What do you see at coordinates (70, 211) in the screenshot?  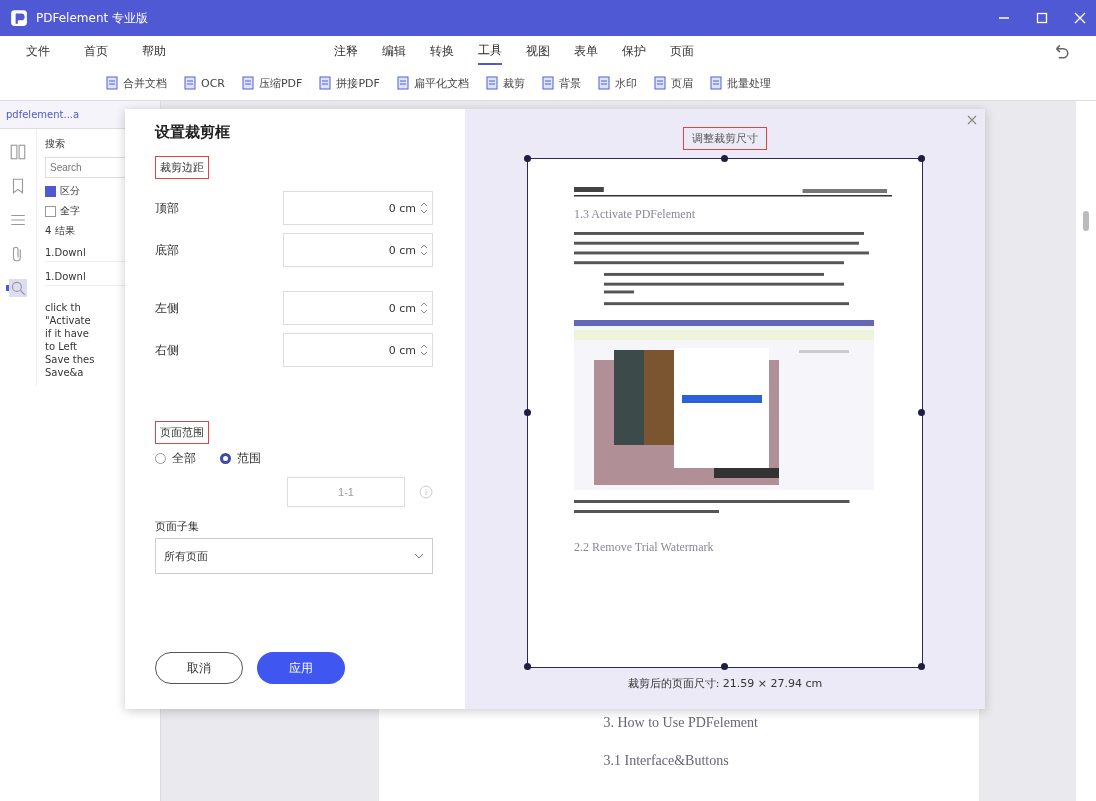 I see `option-label: 全字` at bounding box center [70, 211].